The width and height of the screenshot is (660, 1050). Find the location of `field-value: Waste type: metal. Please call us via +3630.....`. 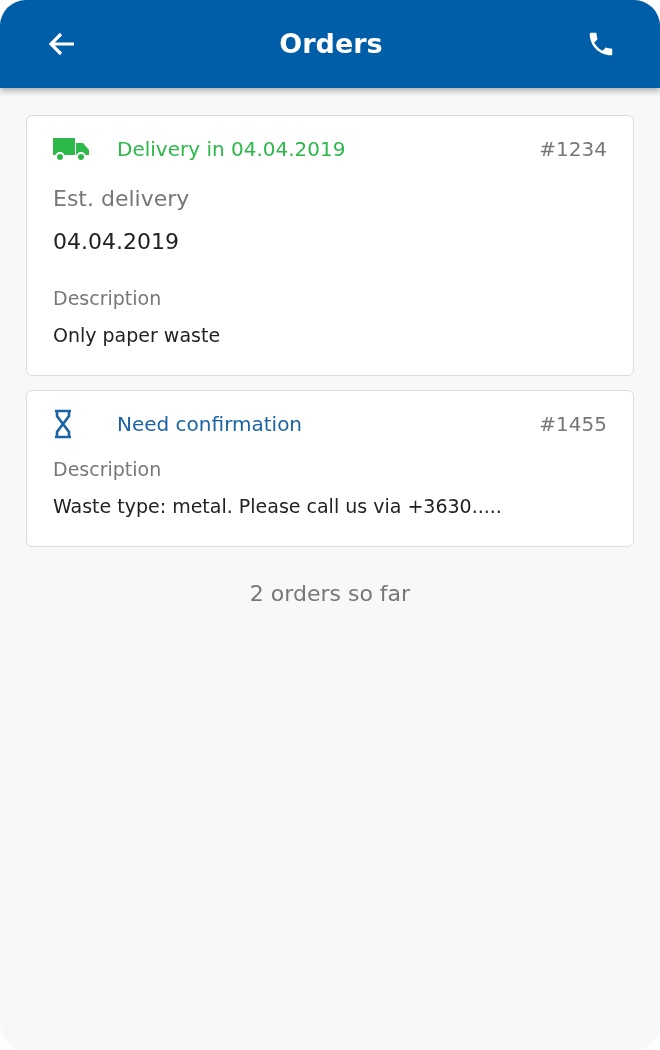

field-value: Waste type: metal. Please call us via +3630..... is located at coordinates (278, 506).